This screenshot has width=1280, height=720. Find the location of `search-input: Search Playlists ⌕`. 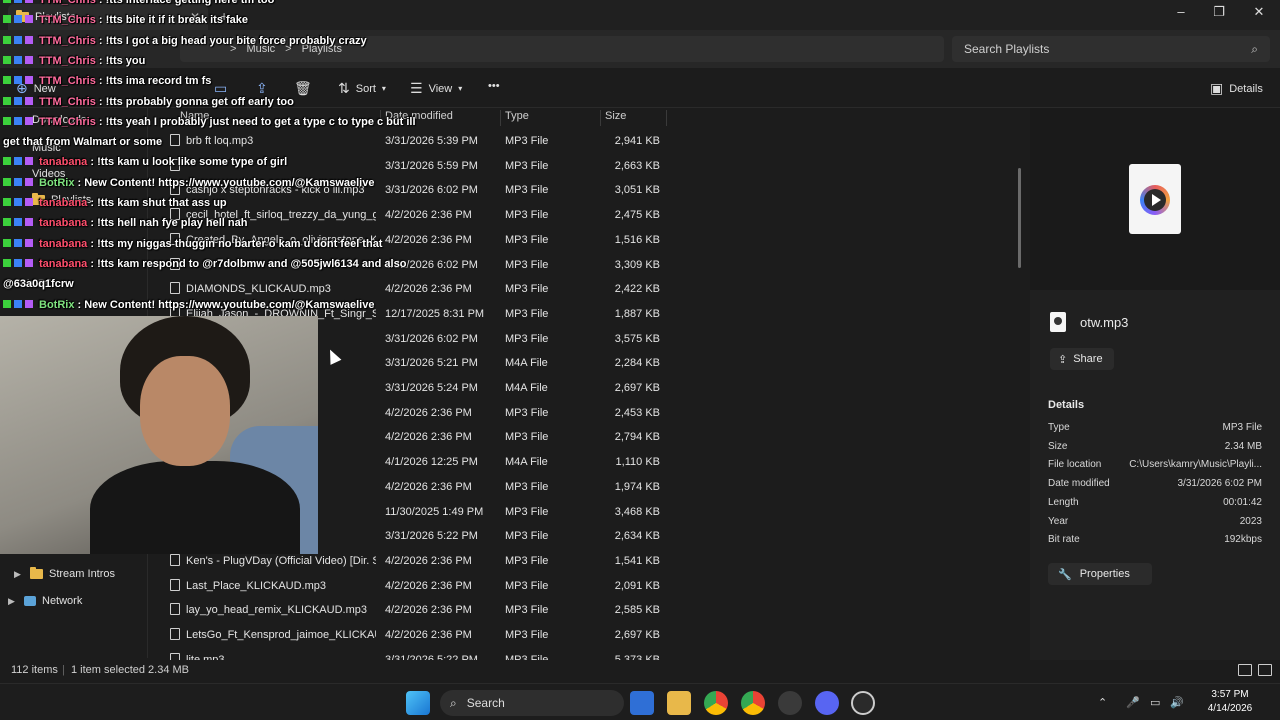

search-input: Search Playlists ⌕ is located at coordinates (1111, 49).